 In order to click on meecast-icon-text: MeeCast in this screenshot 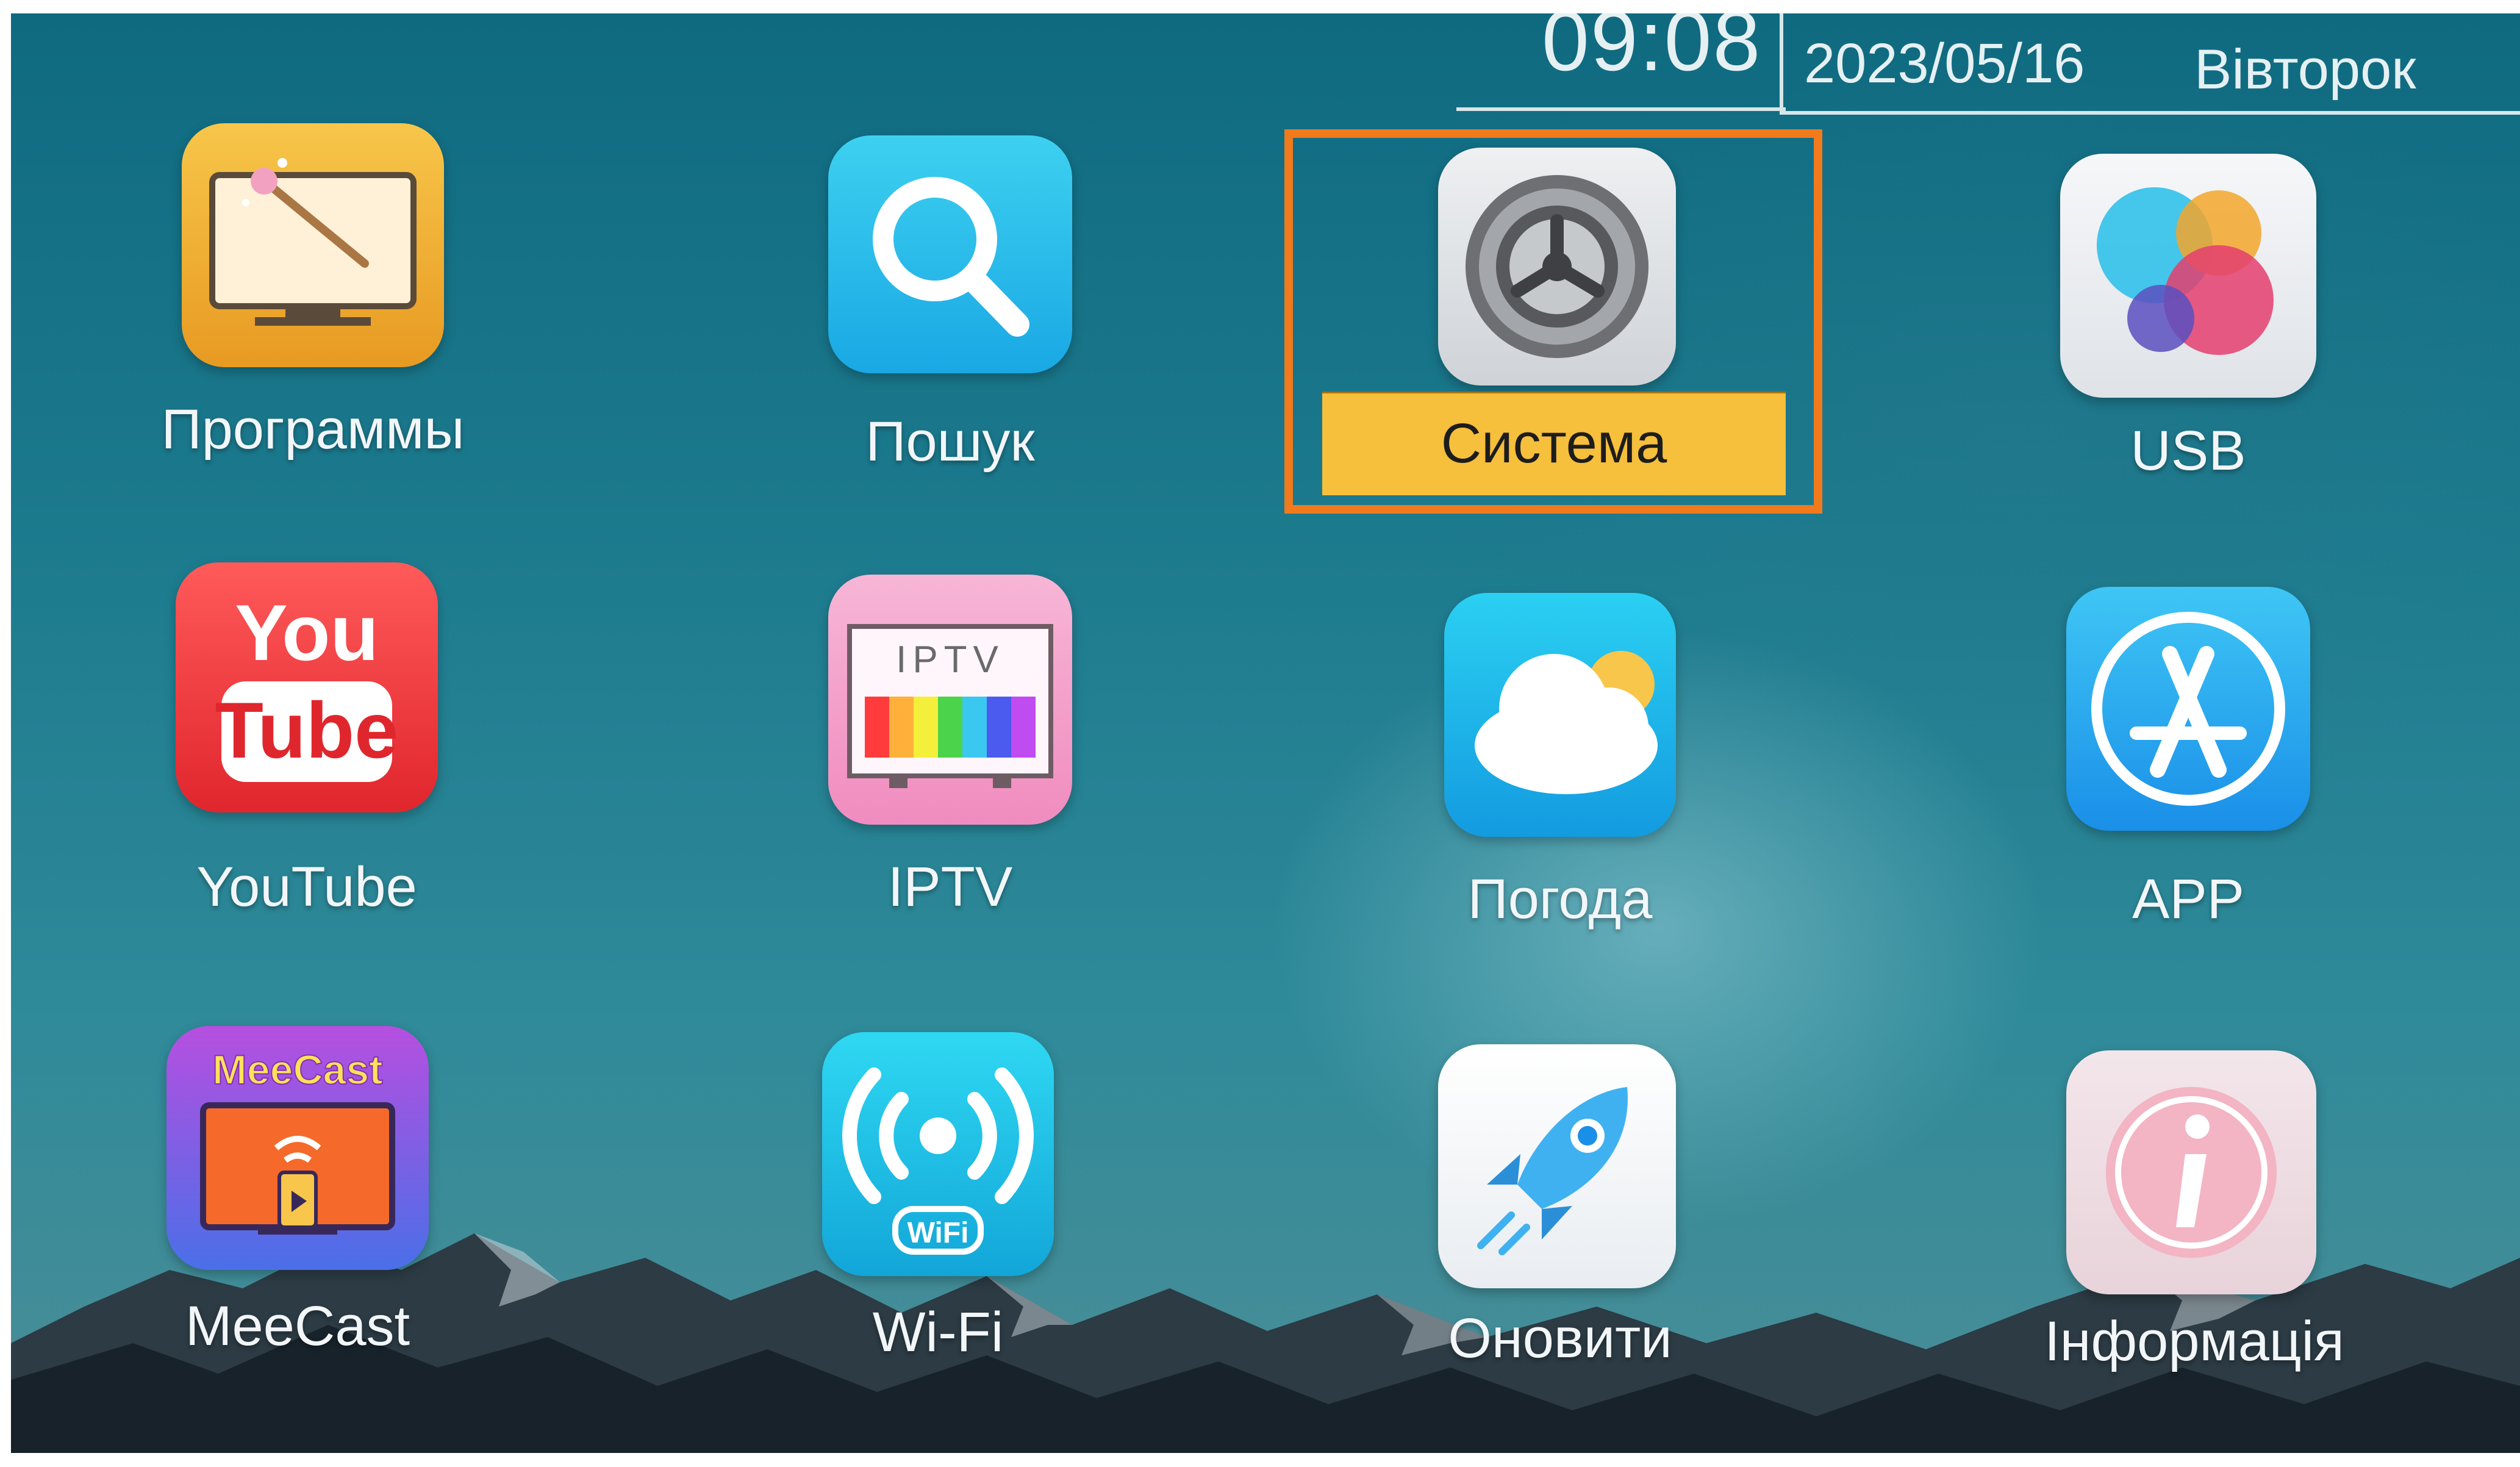, I will do `click(297, 1070)`.